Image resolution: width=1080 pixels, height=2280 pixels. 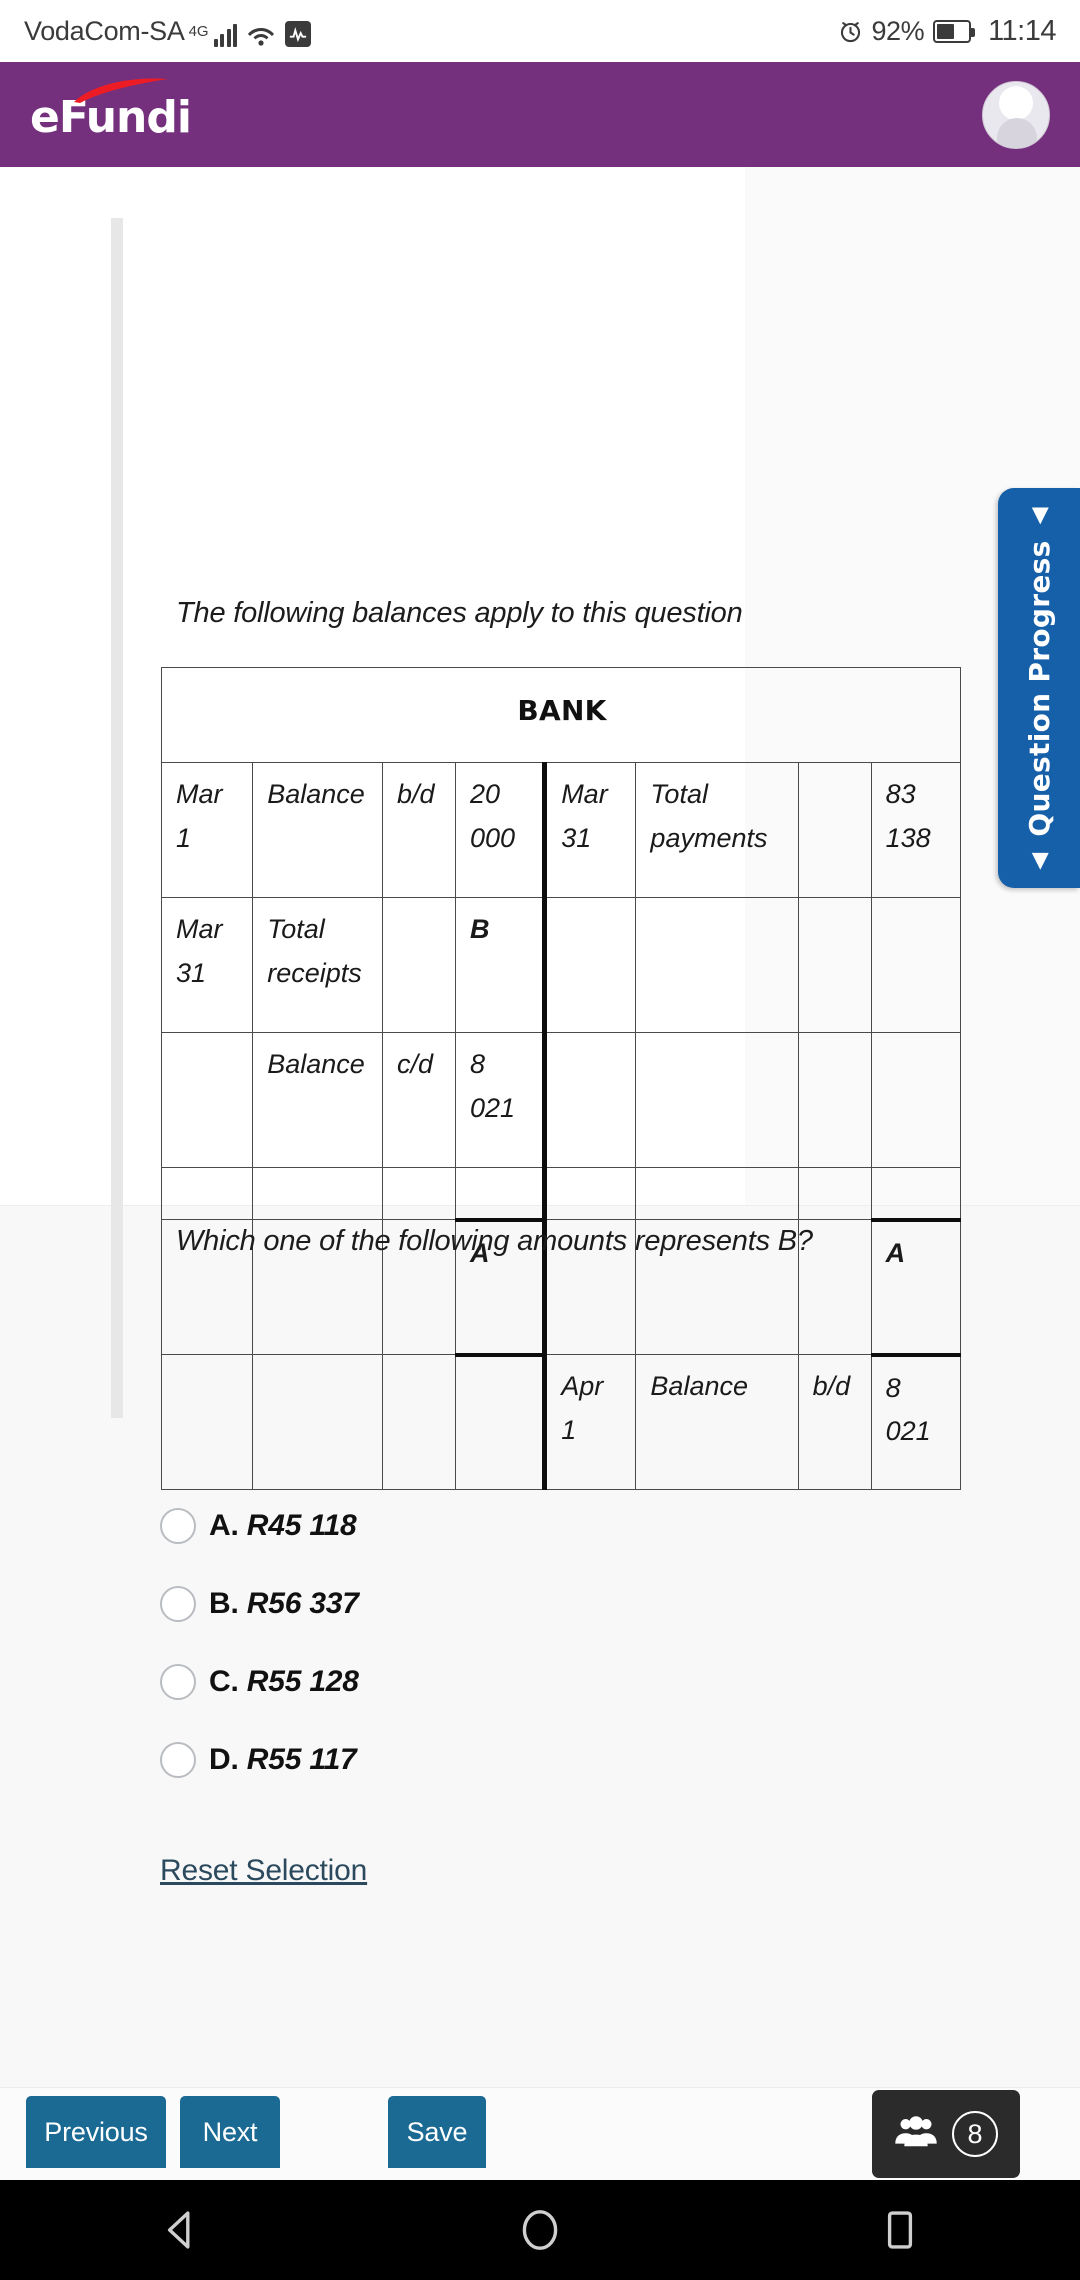 I want to click on bank-table-title: BANK, so click(x=561, y=715).